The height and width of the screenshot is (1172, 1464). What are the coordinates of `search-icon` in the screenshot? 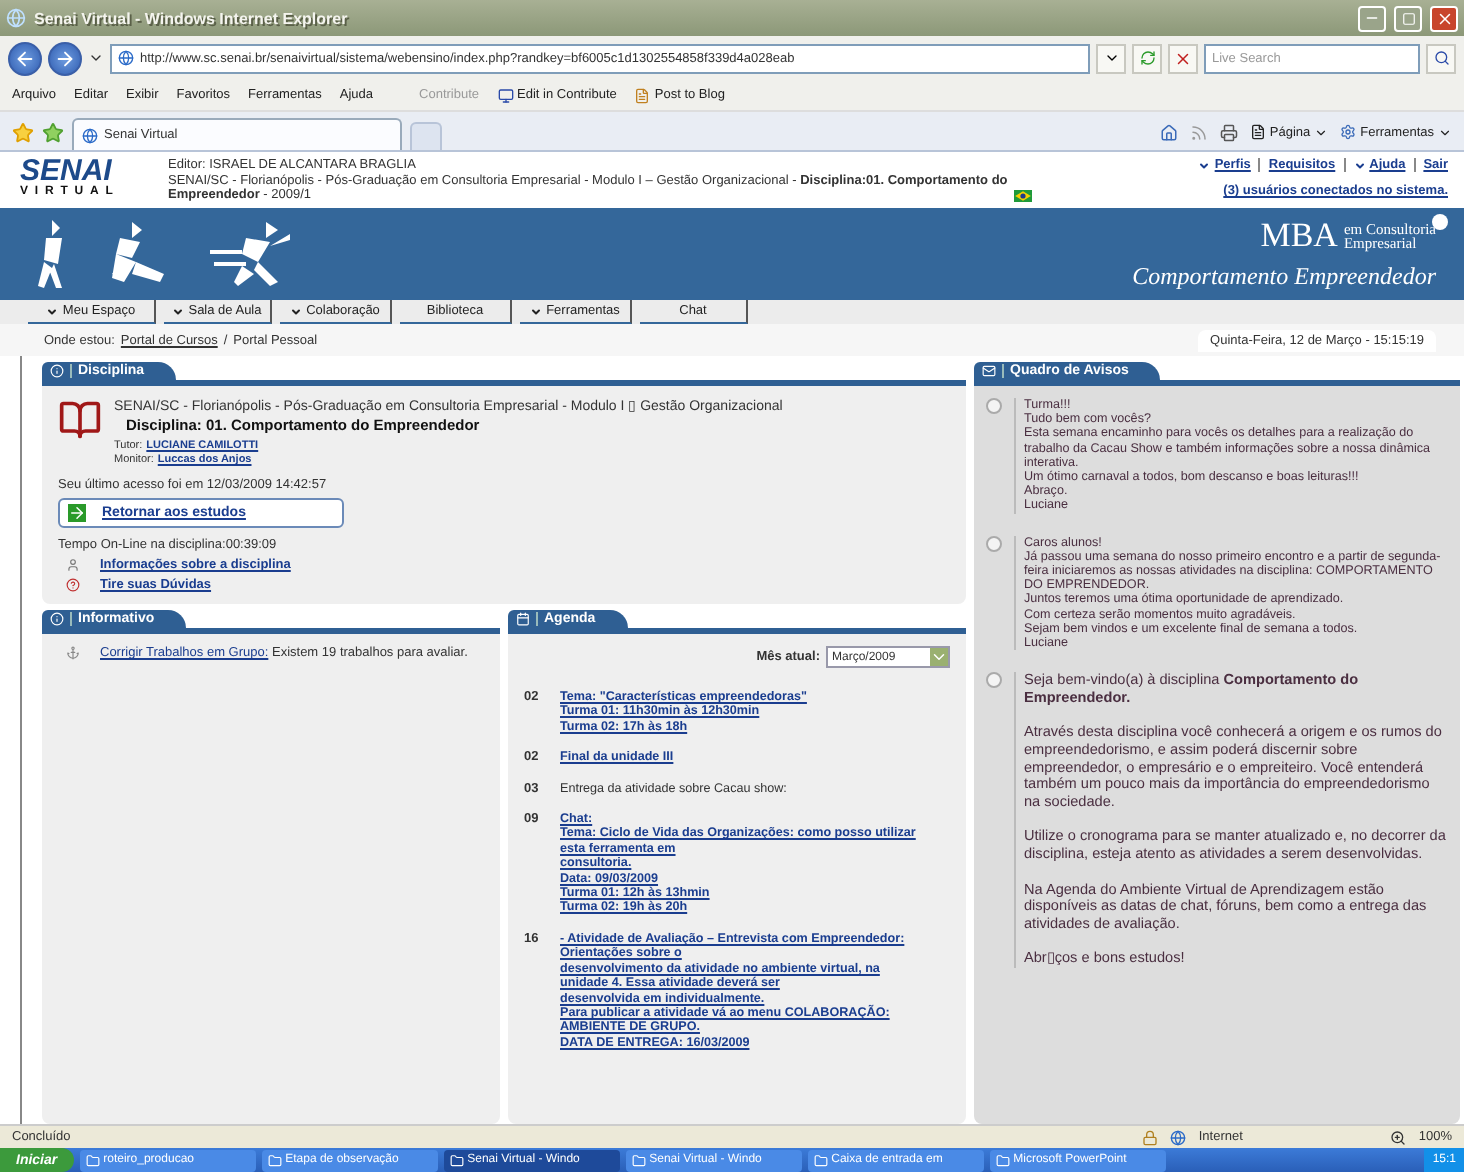 It's located at (1441, 58).